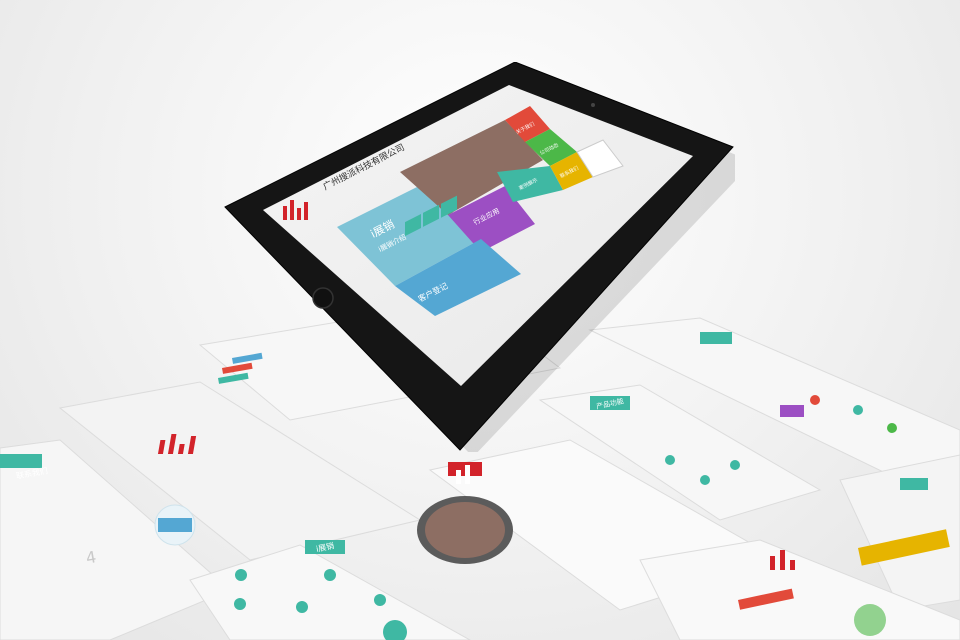 Image resolution: width=960 pixels, height=640 pixels. I want to click on slide-bottom-left, so click(330, 590).